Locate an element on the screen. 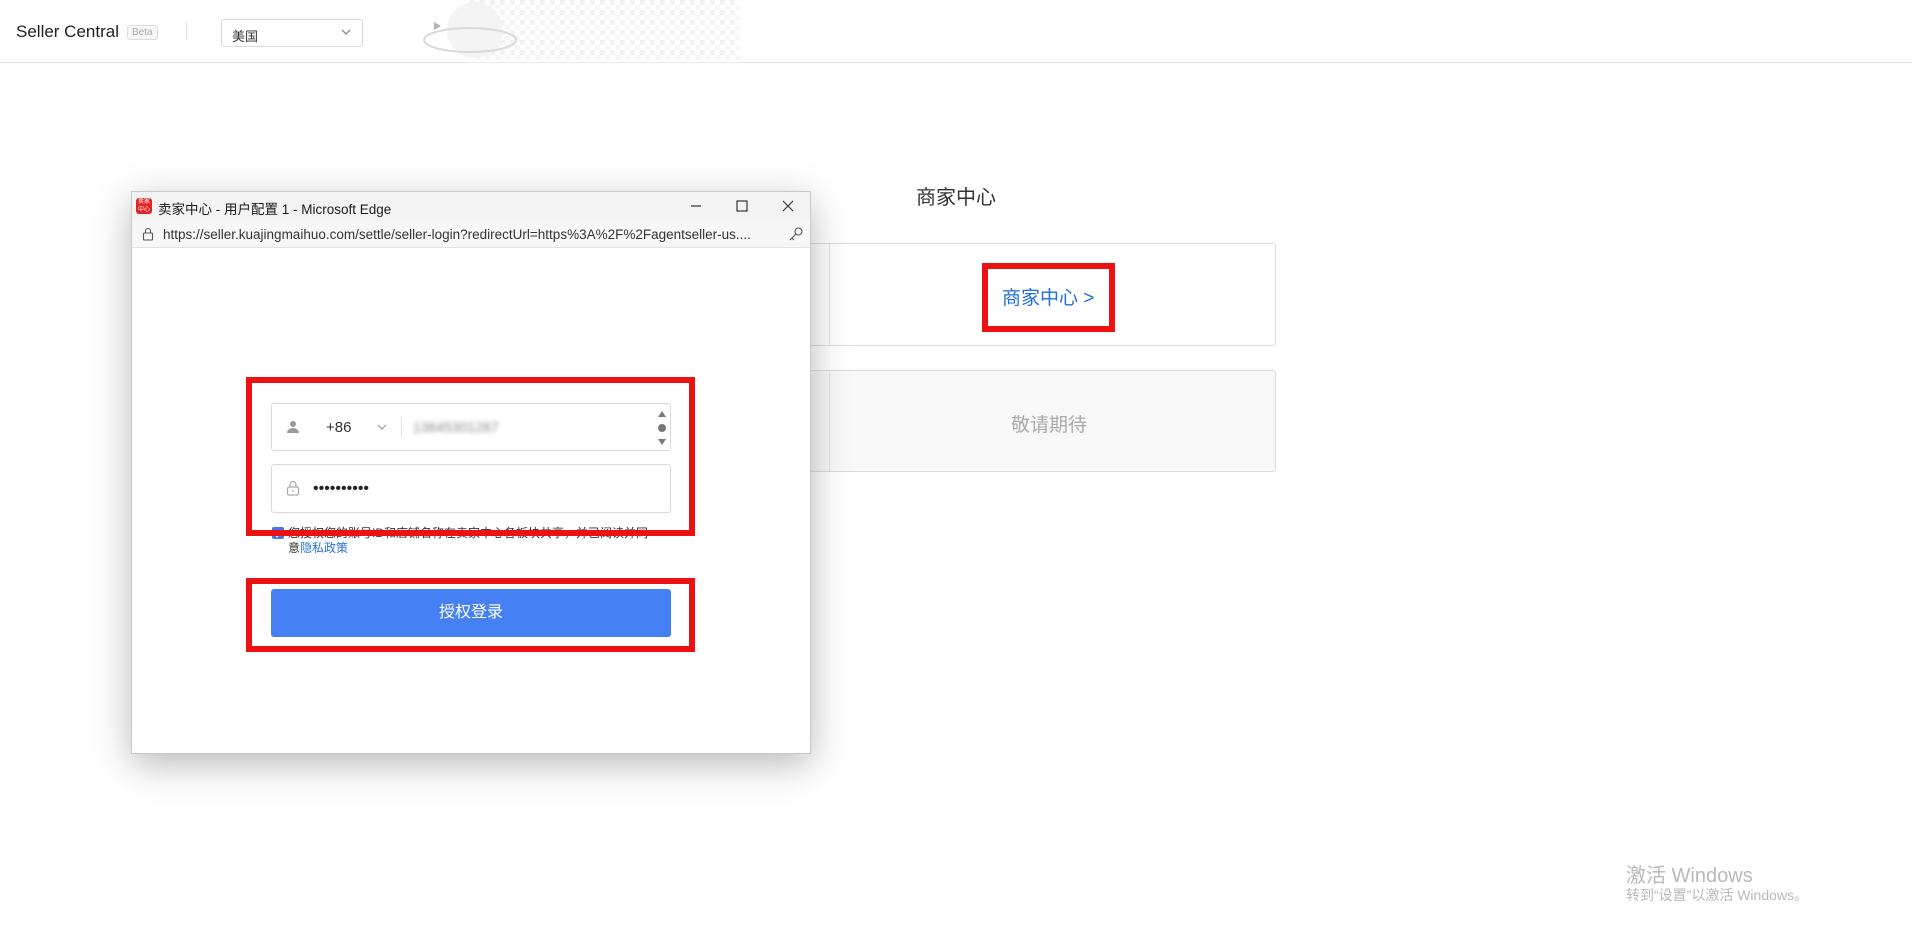 This screenshot has height=951, width=1912. region-select: 美国 is located at coordinates (292, 33).